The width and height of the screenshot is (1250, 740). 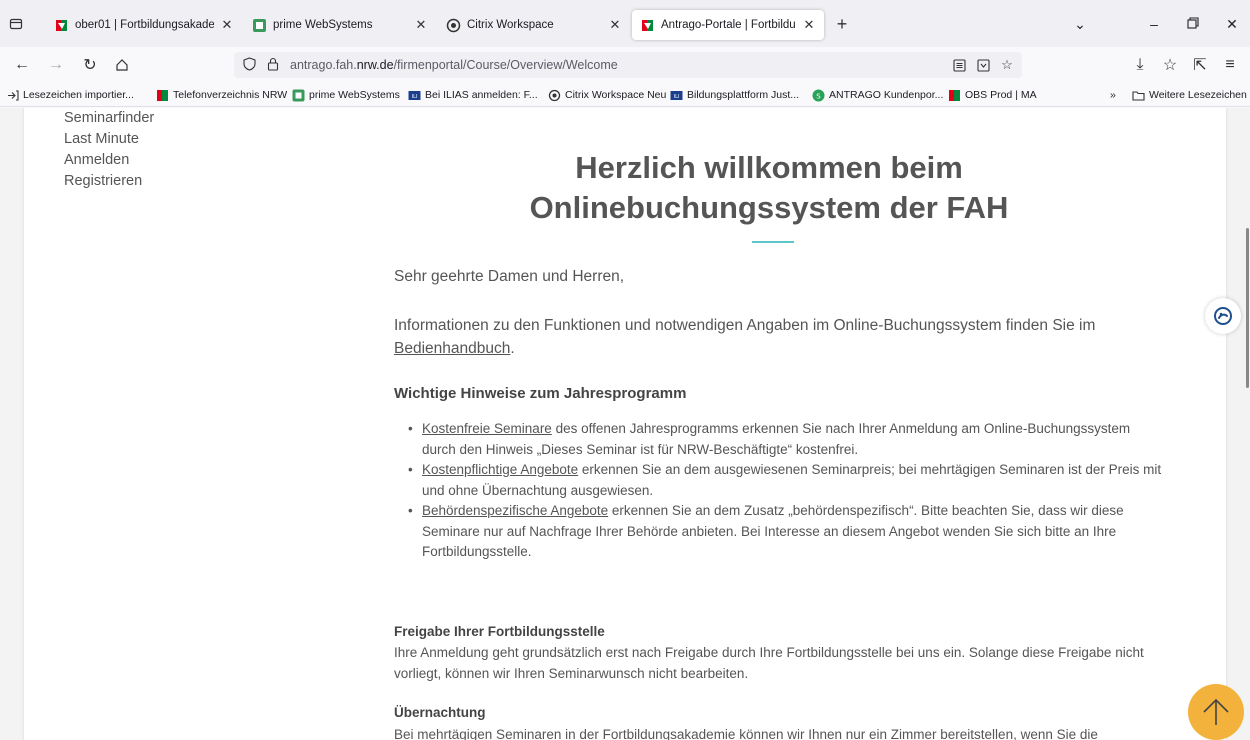 What do you see at coordinates (273, 65) in the screenshot?
I see `lock-icon` at bounding box center [273, 65].